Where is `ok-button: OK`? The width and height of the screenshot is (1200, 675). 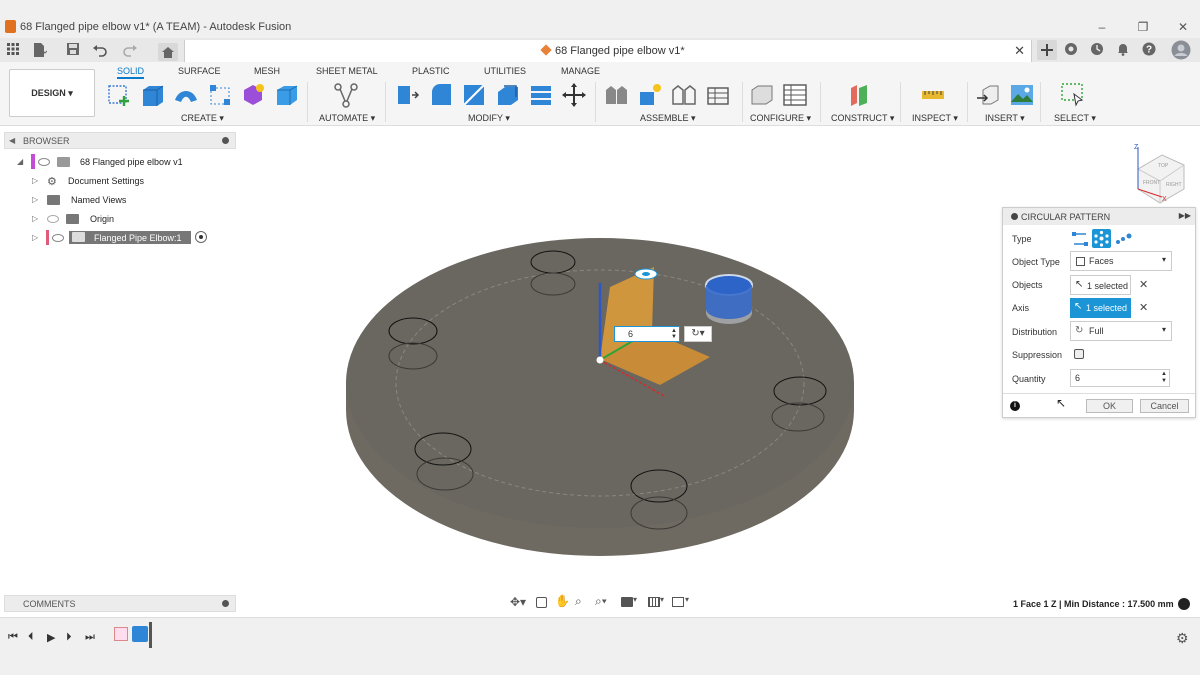 ok-button: OK is located at coordinates (1109, 406).